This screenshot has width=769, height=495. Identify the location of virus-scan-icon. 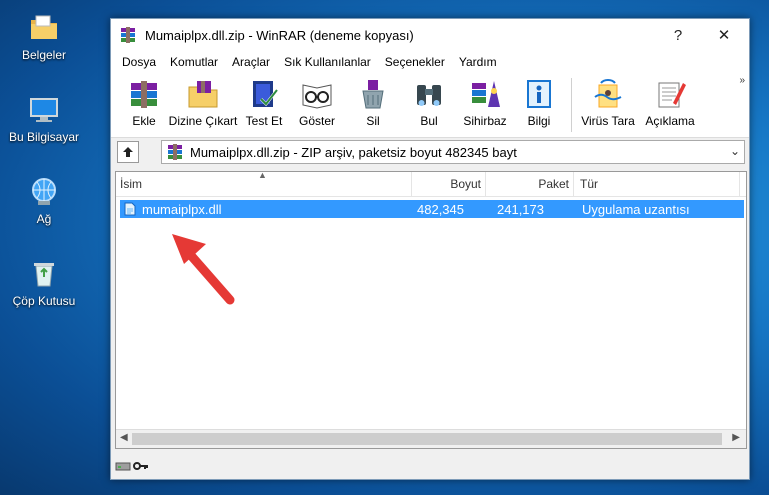
(608, 94).